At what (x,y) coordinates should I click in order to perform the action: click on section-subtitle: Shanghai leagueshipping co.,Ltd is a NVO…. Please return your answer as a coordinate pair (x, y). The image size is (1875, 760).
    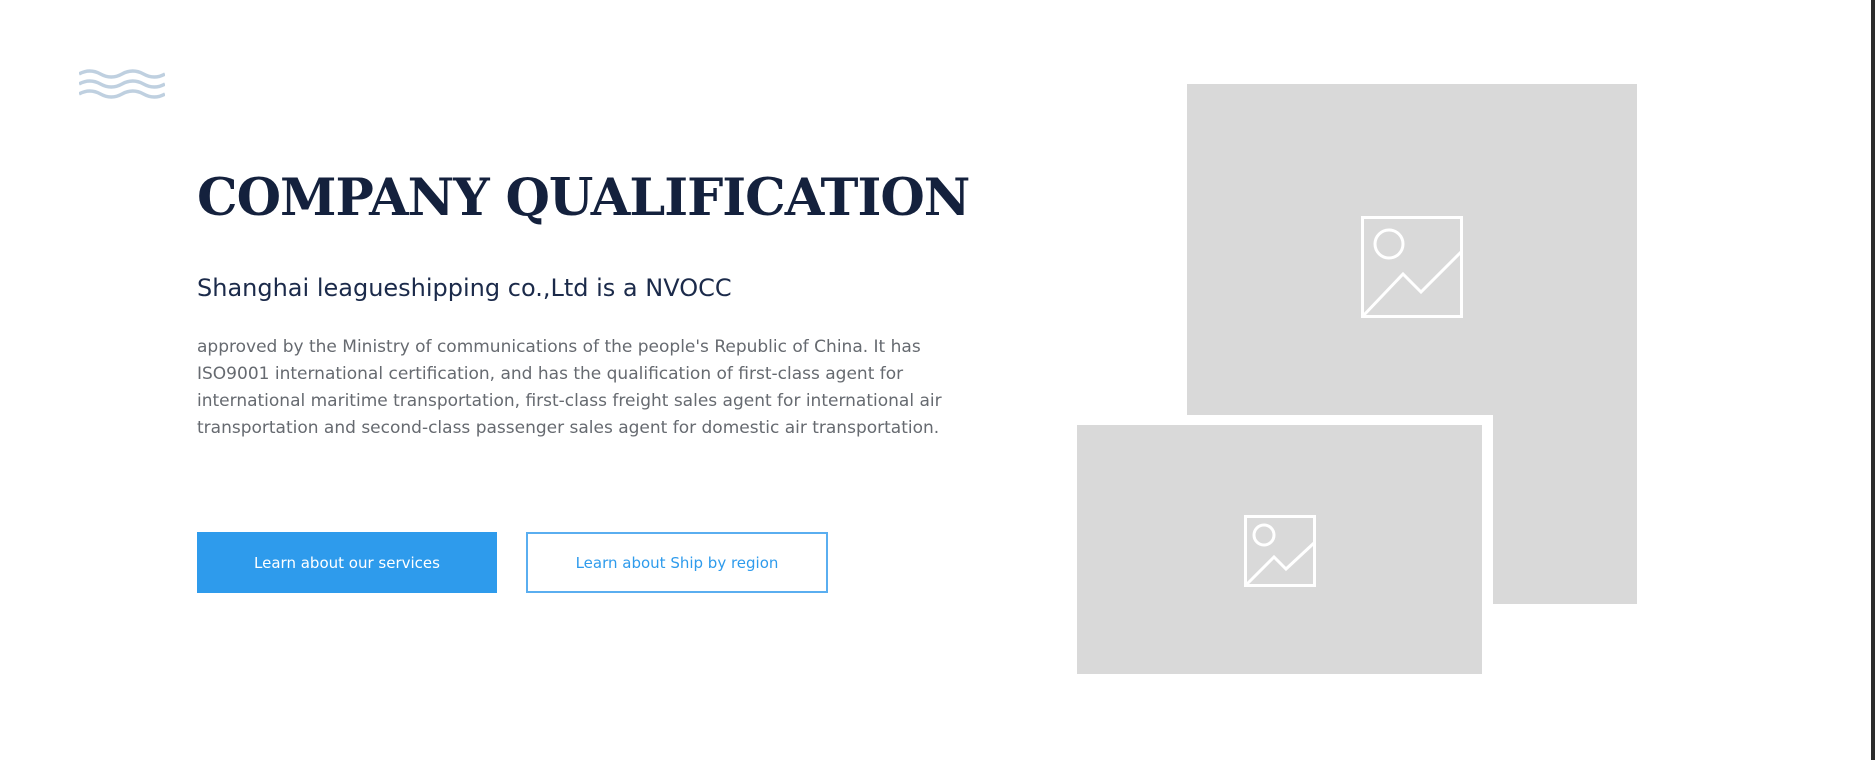
    Looking at the image, I should click on (464, 288).